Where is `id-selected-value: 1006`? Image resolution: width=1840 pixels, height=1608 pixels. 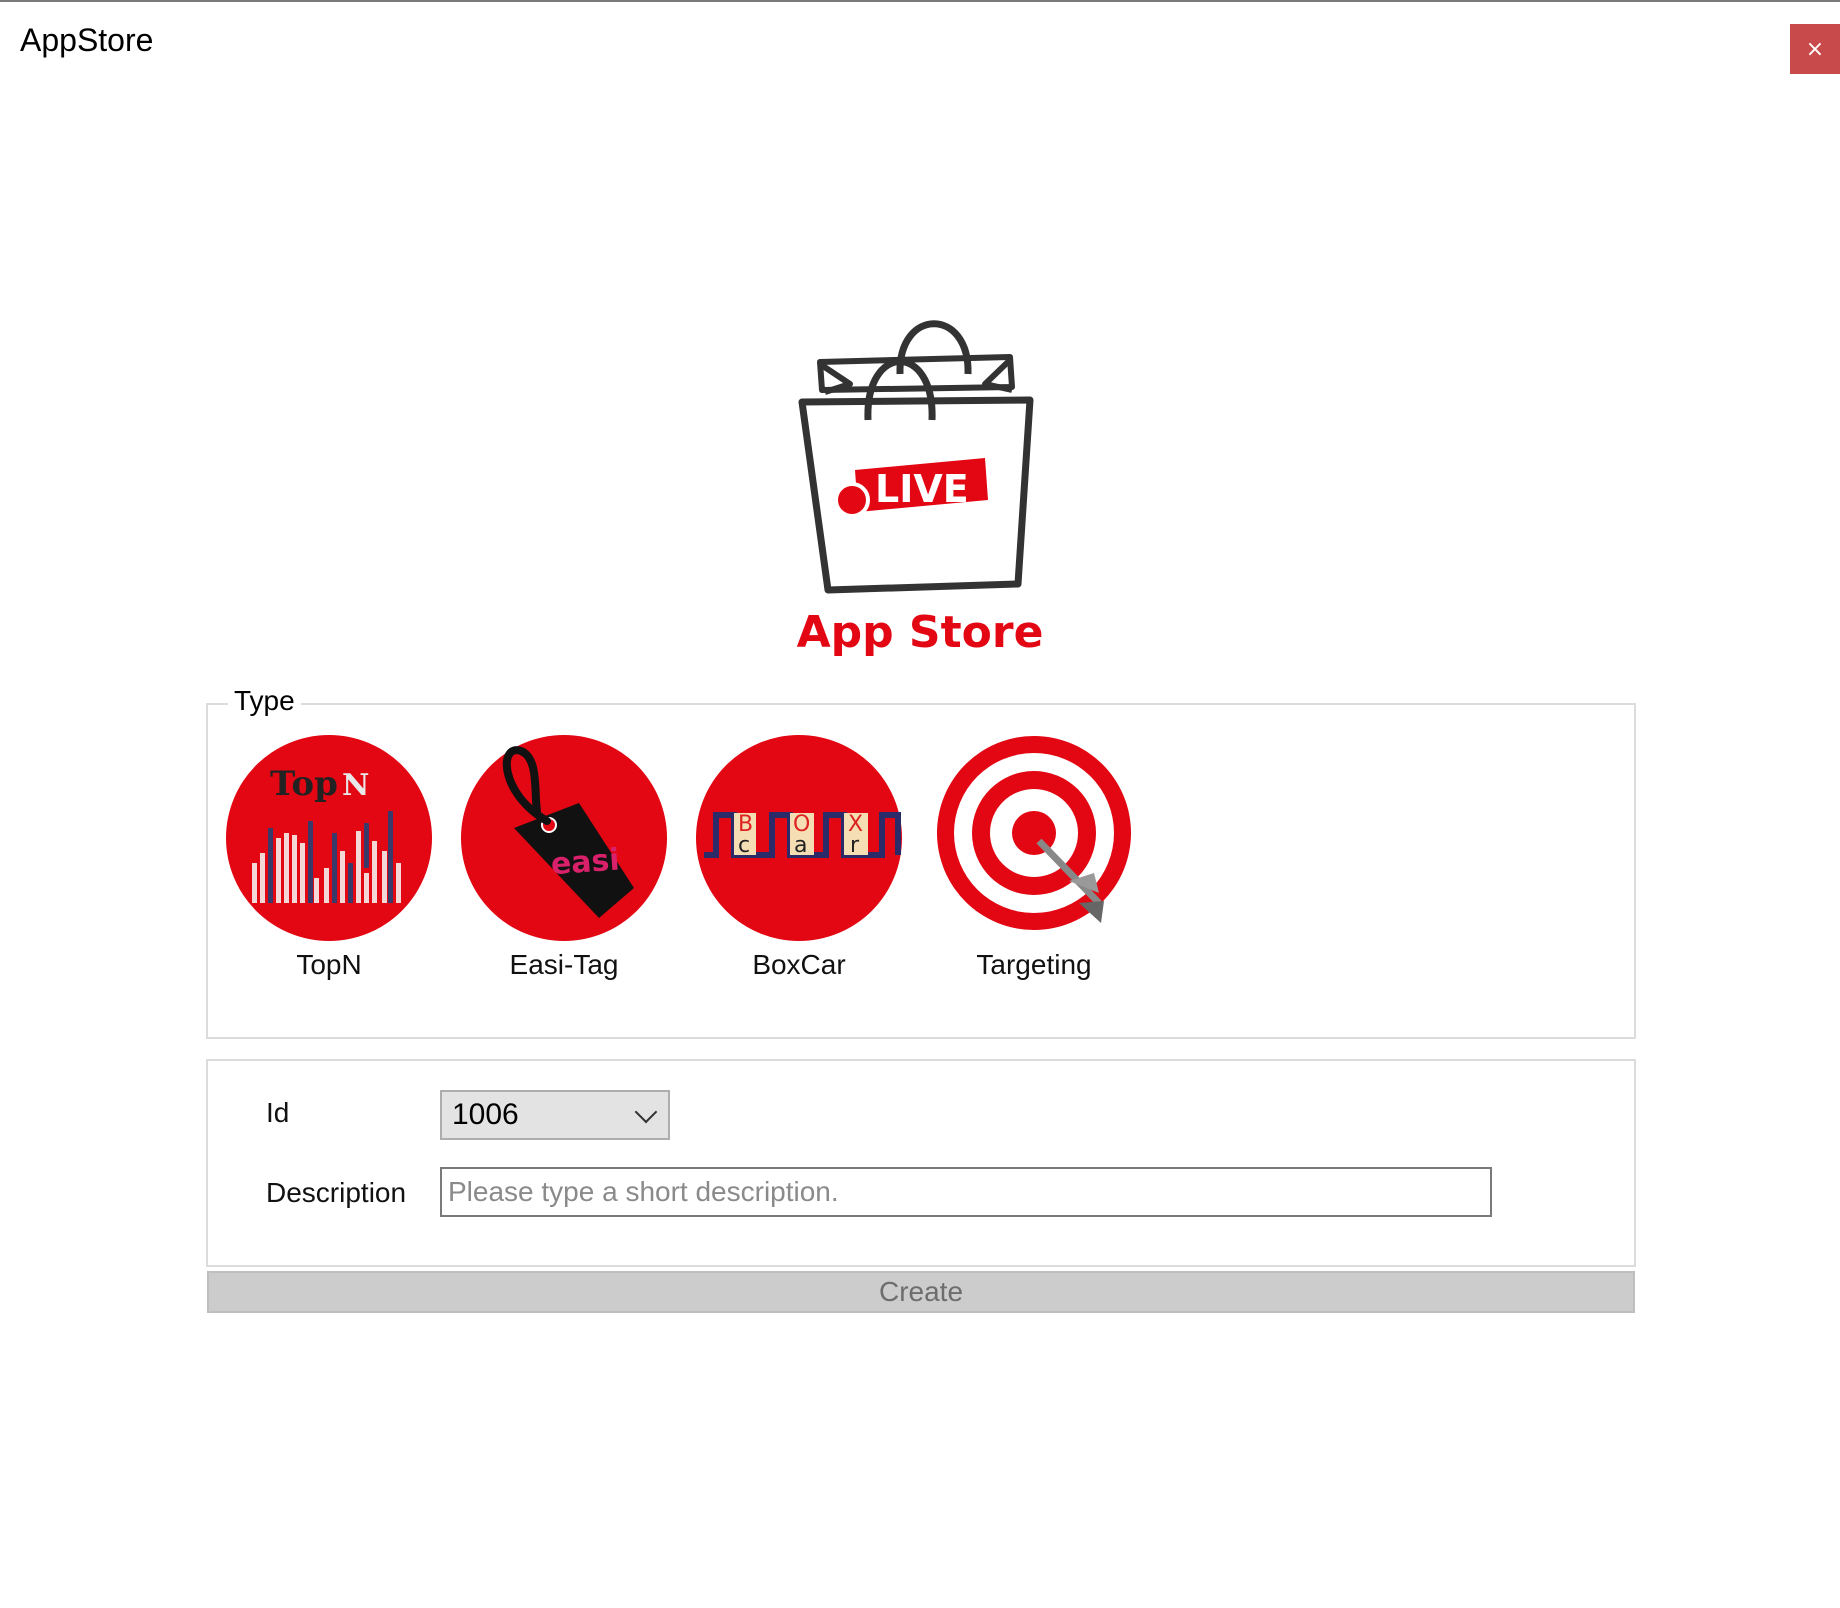 id-selected-value: 1006 is located at coordinates (485, 1114).